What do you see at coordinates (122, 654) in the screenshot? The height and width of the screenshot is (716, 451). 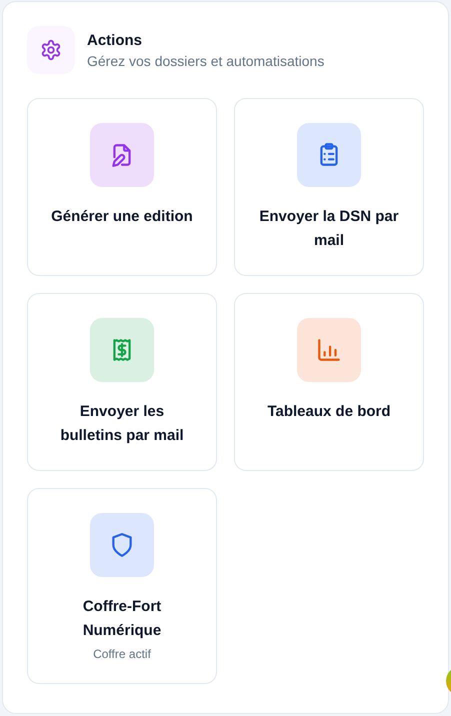 I see `status-text: Coffre actif` at bounding box center [122, 654].